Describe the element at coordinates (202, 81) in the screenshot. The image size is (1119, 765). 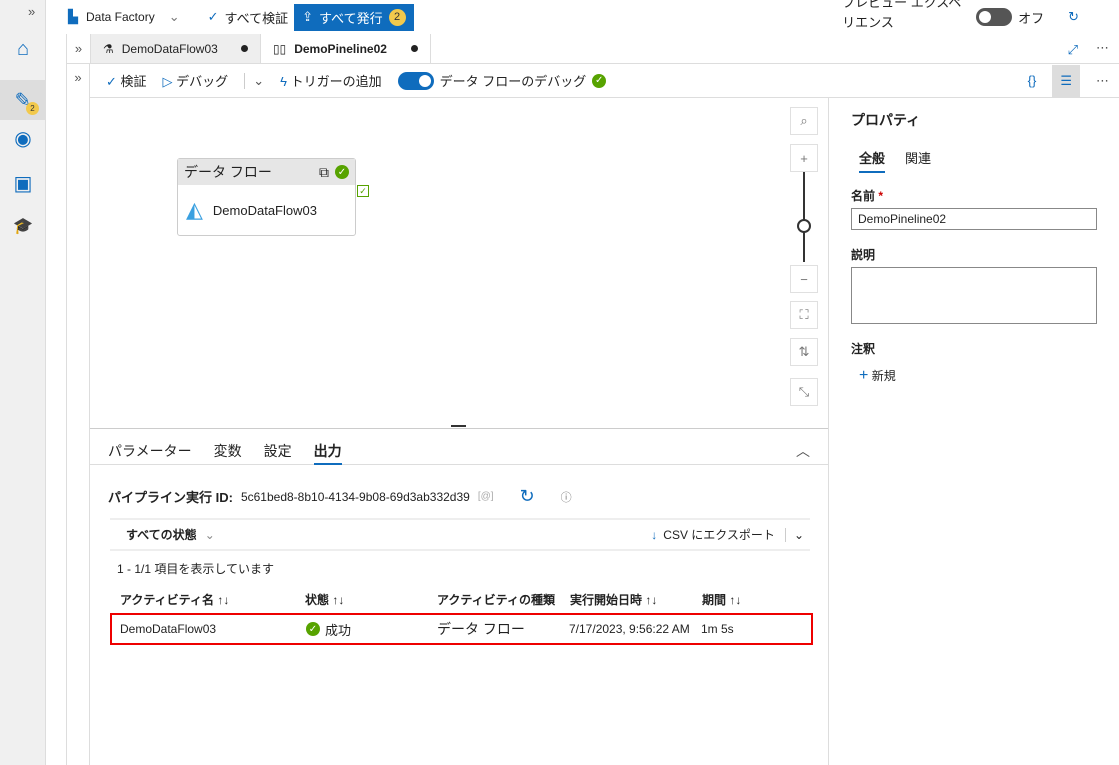
I see `debug-label: デバッグ` at that location.